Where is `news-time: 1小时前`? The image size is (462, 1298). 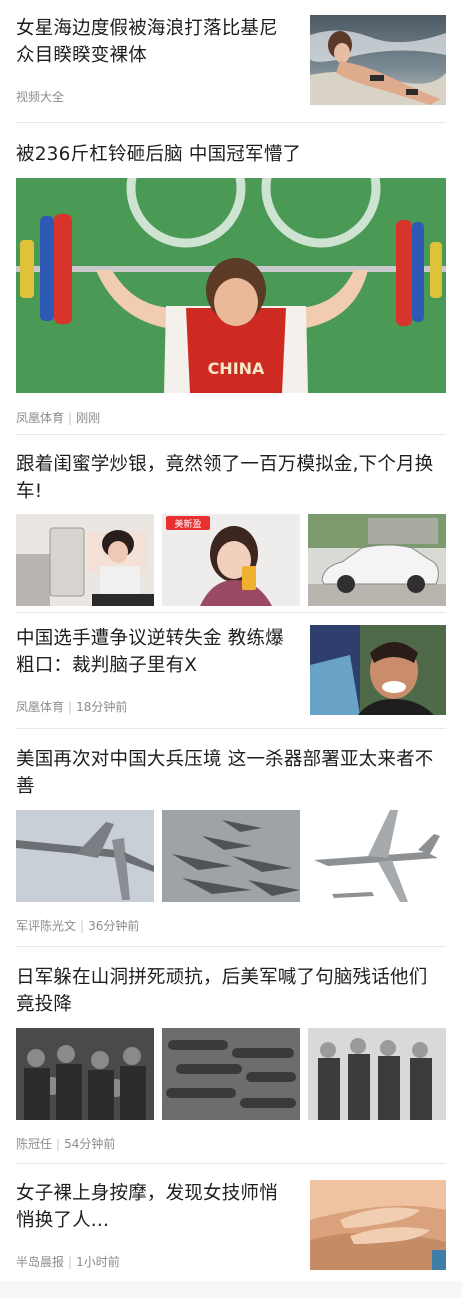
news-time: 1小时前 is located at coordinates (98, 1262).